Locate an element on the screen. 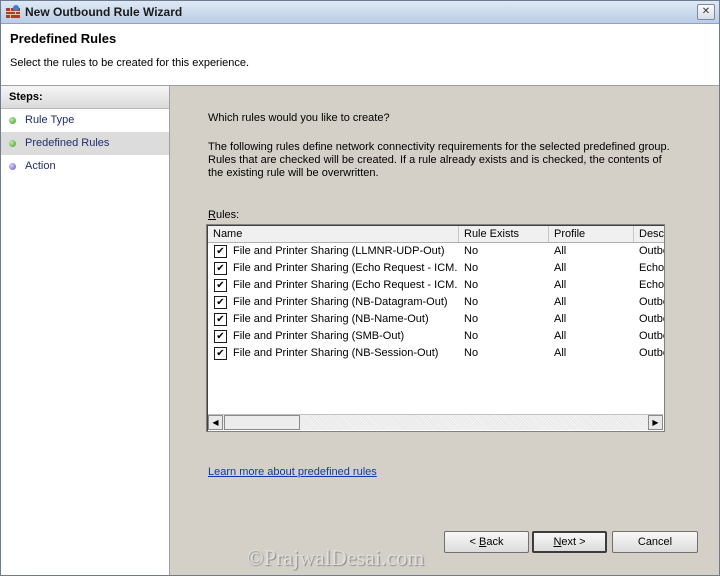  rules-label-accesskey: R is located at coordinates (212, 215).